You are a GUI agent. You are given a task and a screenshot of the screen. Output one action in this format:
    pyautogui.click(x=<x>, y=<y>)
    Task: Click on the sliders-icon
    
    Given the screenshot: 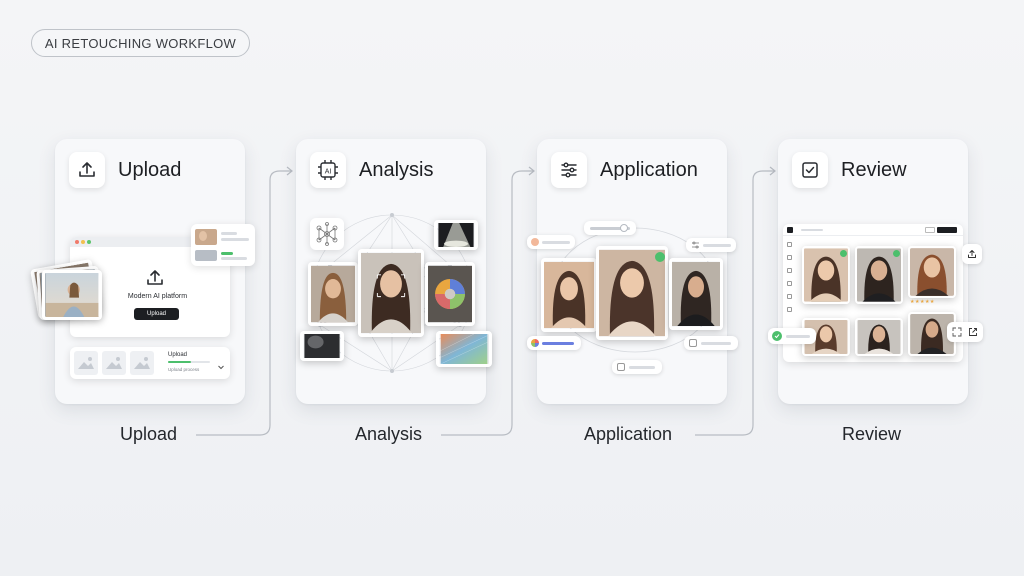 What is the action you would take?
    pyautogui.click(x=569, y=170)
    